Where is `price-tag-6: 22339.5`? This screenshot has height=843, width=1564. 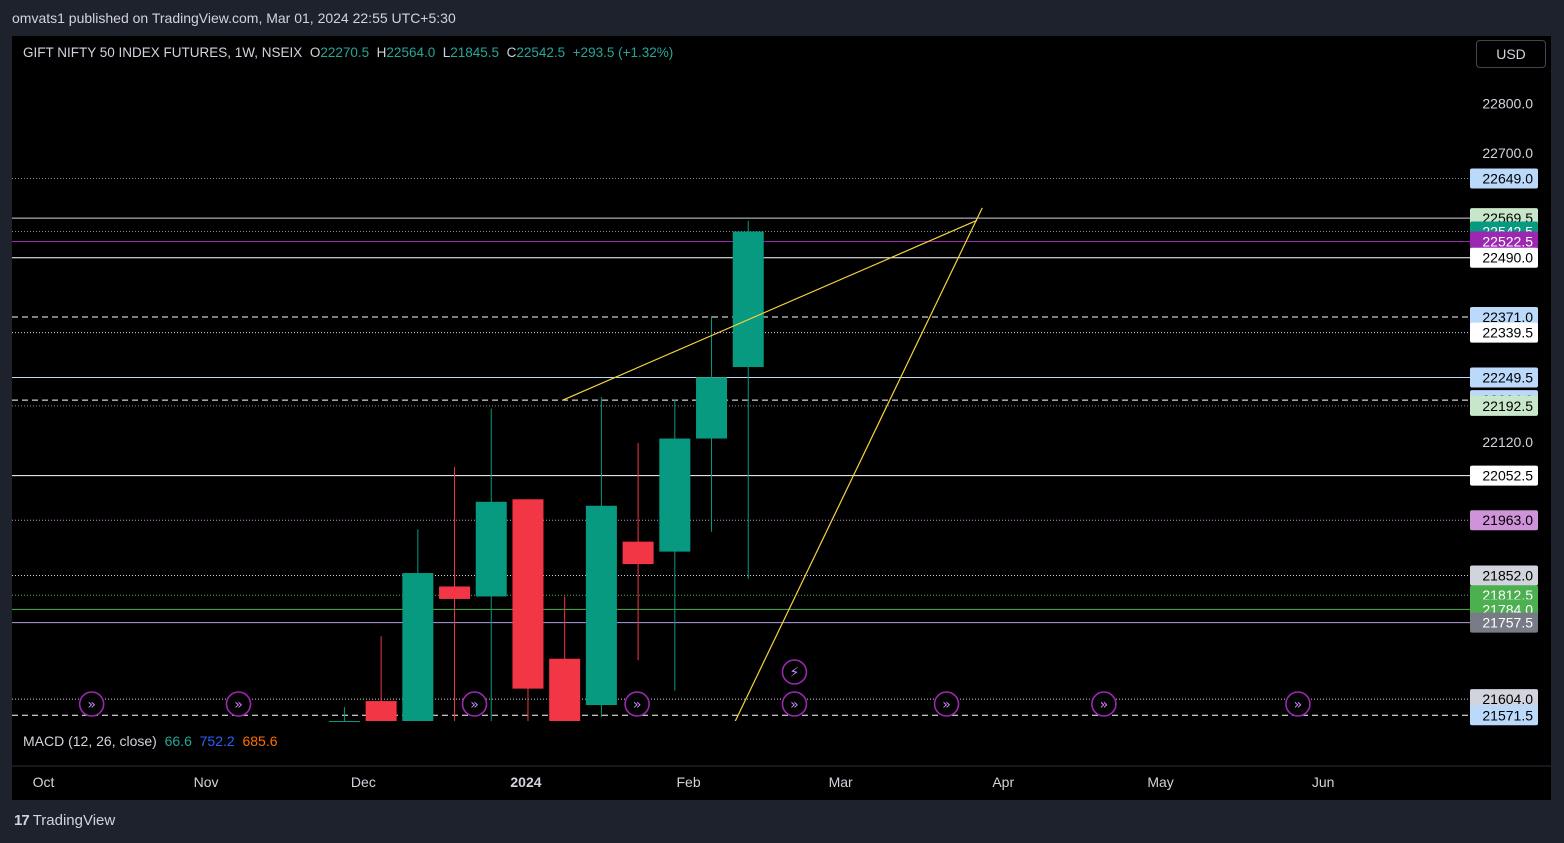 price-tag-6: 22339.5 is located at coordinates (1504, 332).